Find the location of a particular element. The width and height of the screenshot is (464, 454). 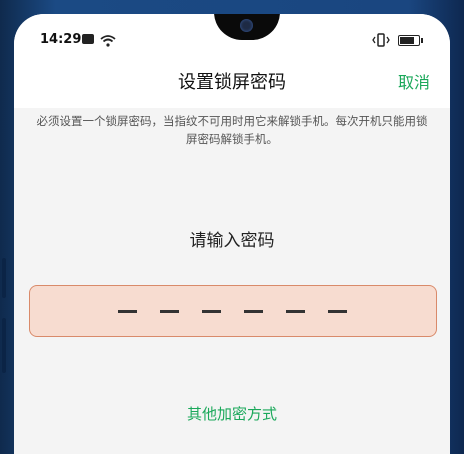

page-title: 设置锁屏密码 is located at coordinates (232, 82).